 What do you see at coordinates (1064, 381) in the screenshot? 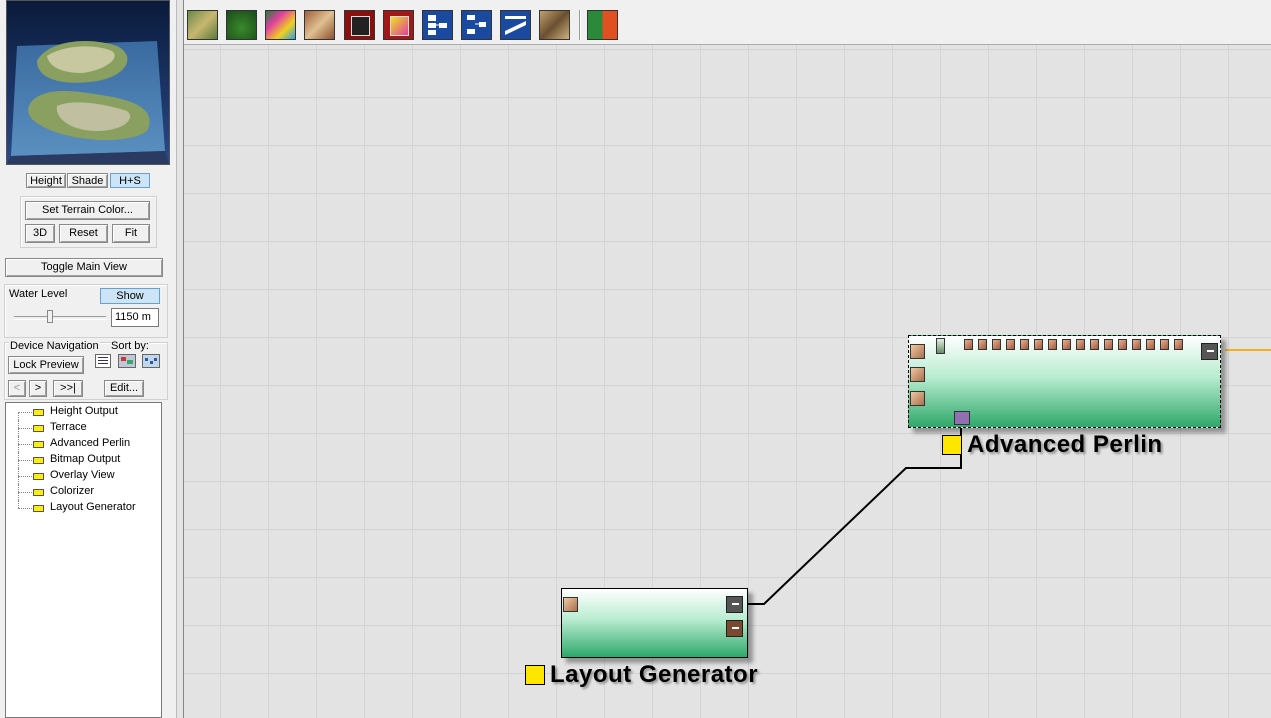
I see `advanced-perlin-node` at bounding box center [1064, 381].